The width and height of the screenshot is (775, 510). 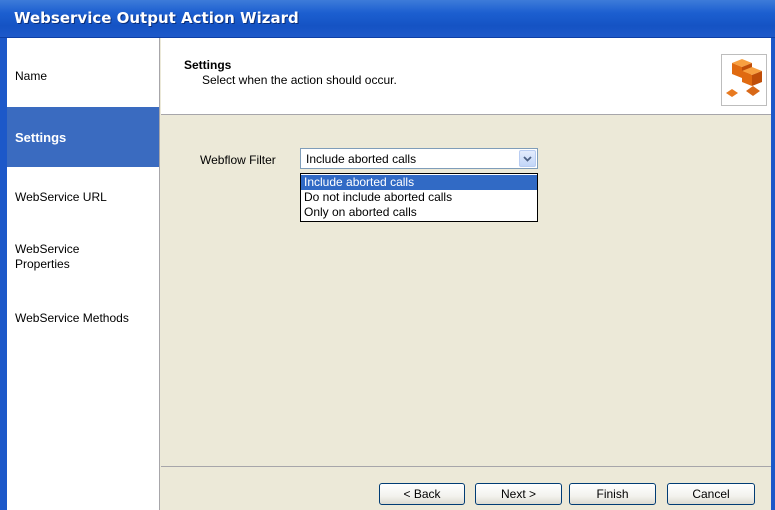 What do you see at coordinates (773, 274) in the screenshot?
I see `window-frame-right` at bounding box center [773, 274].